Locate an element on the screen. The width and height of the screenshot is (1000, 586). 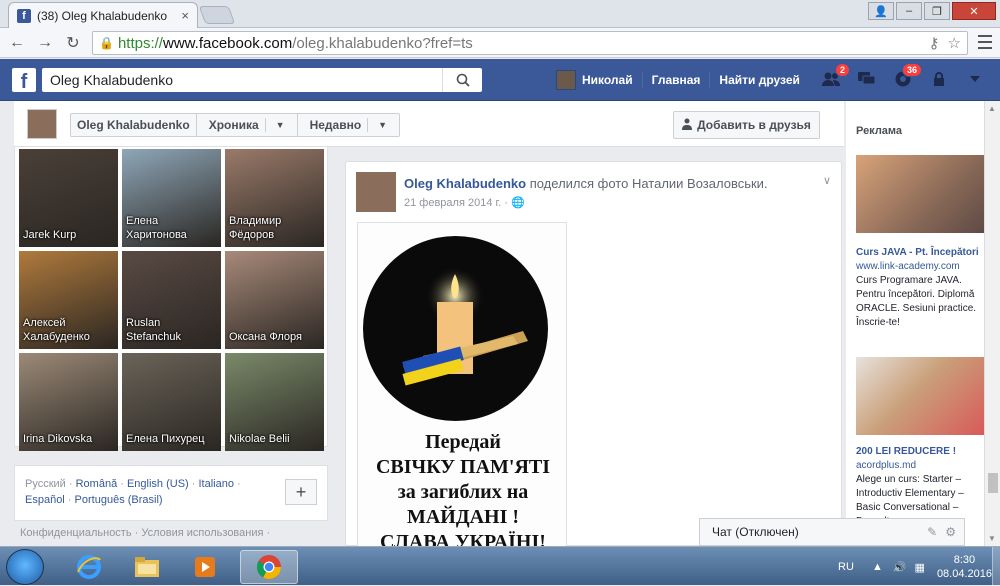
lang-link: Română is located at coordinates (97, 484).